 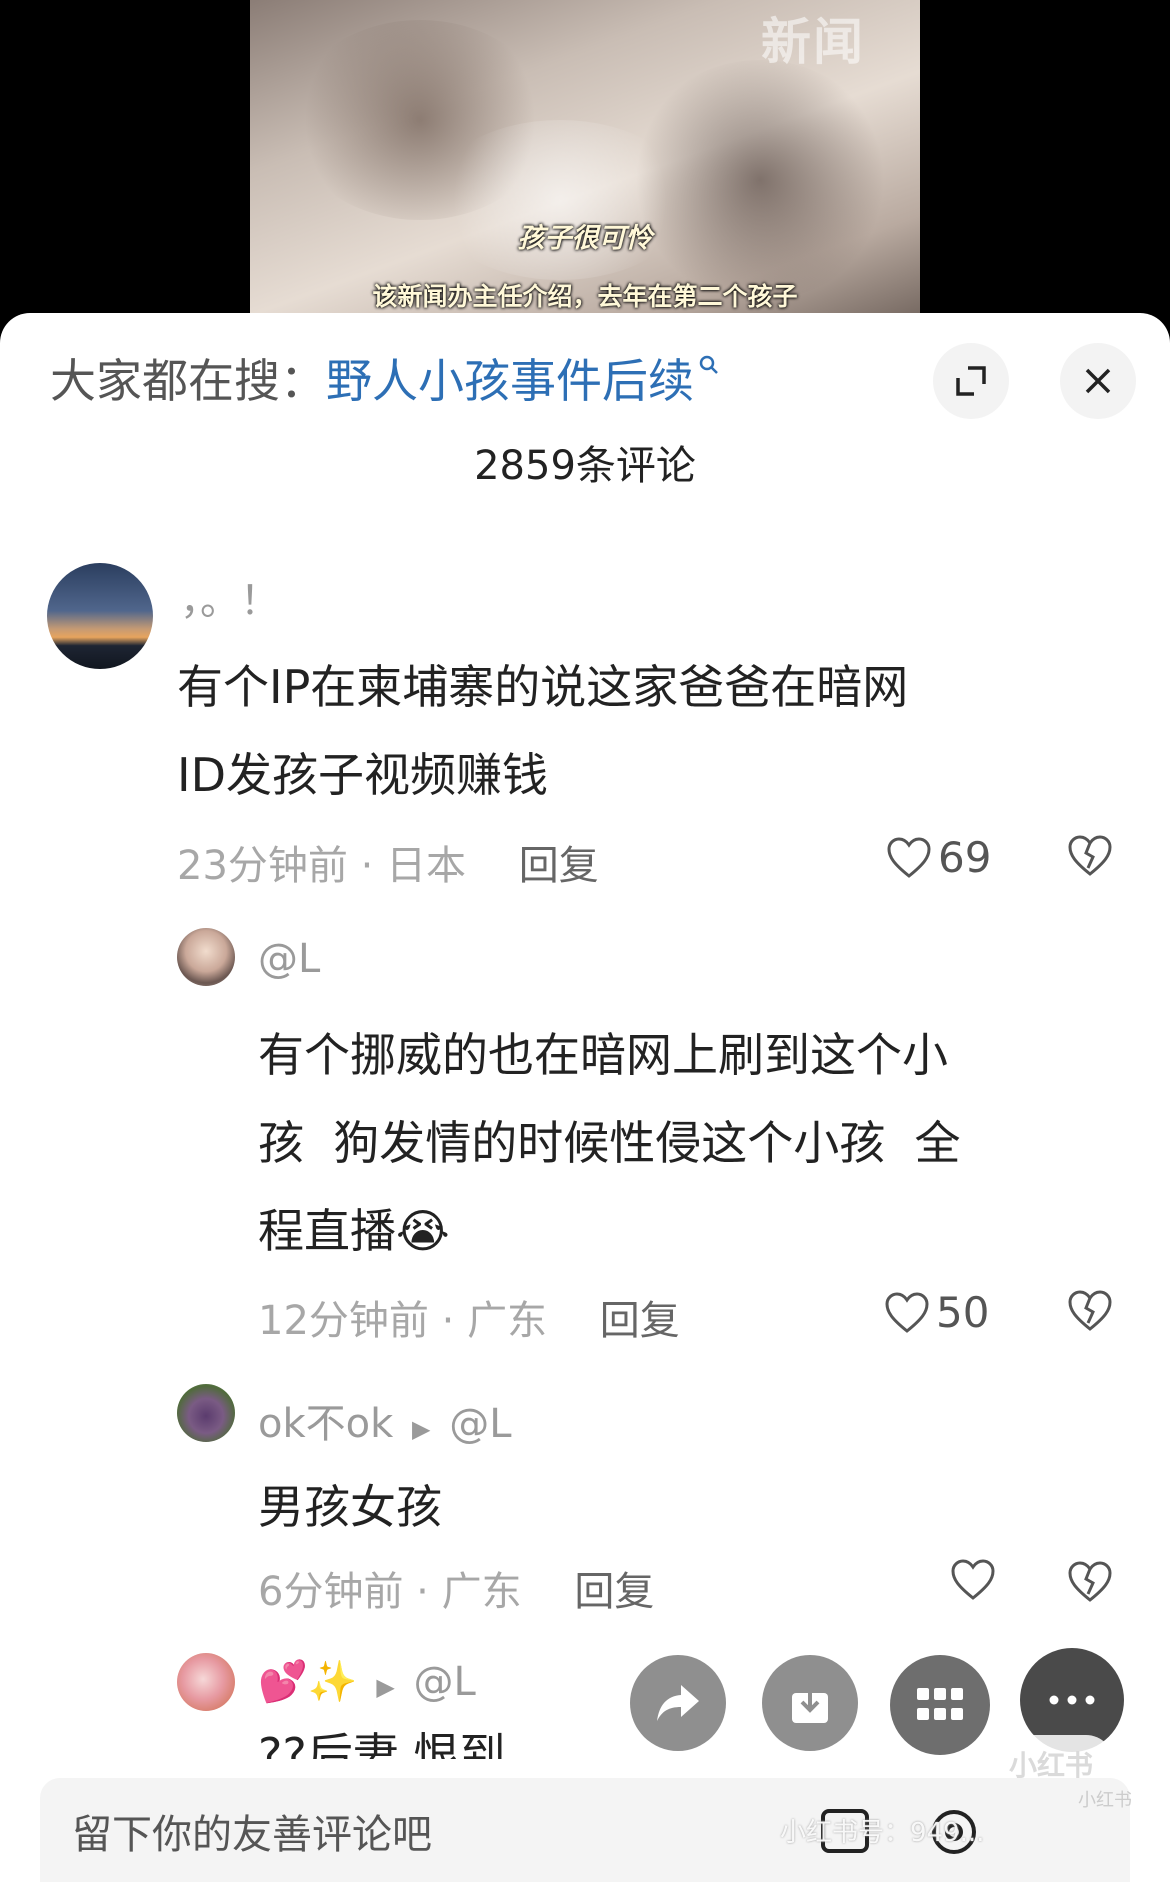 What do you see at coordinates (585, 296) in the screenshot?
I see `video-subtitle: 该新闻办主任介绍，去年在第二个孩子` at bounding box center [585, 296].